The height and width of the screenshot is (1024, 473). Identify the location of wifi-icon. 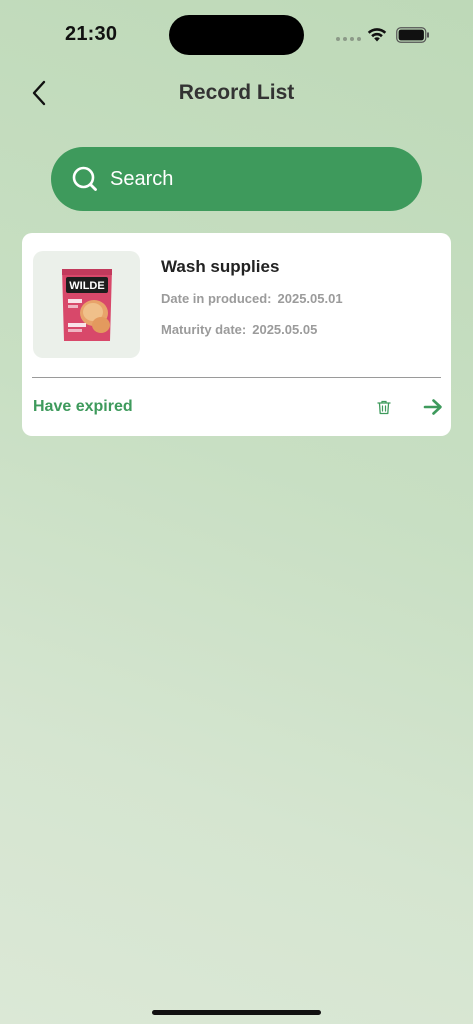
(377, 35).